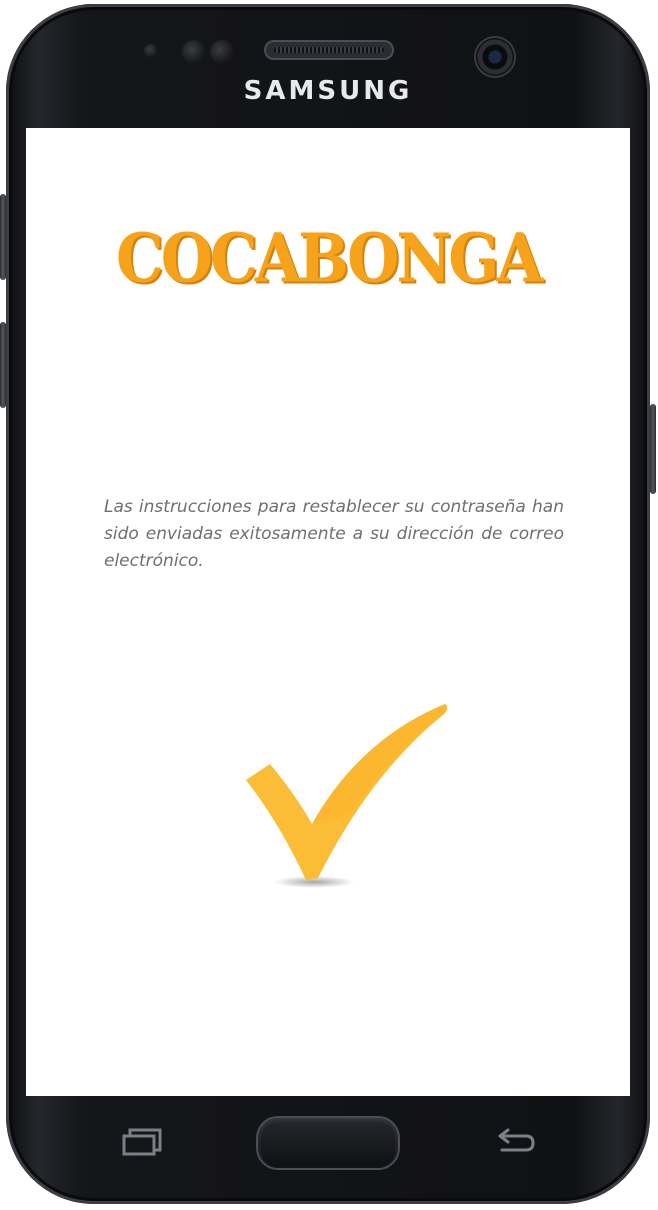 This screenshot has width=658, height=1210. Describe the element at coordinates (142, 1141) in the screenshot. I see `recent-apps-icon` at that location.